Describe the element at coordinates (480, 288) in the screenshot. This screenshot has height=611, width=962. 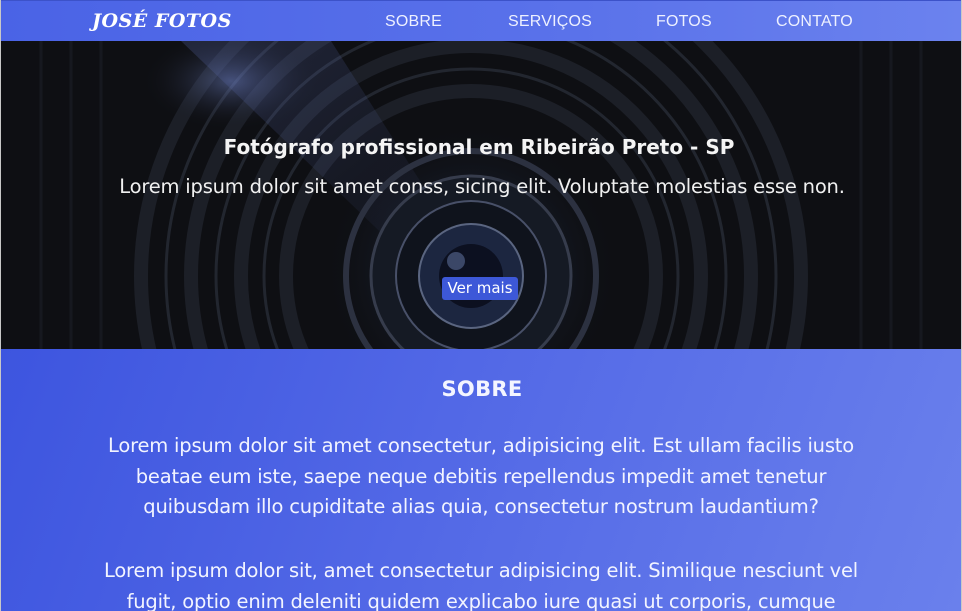
I see `ver-mais-button: Ver mais` at that location.